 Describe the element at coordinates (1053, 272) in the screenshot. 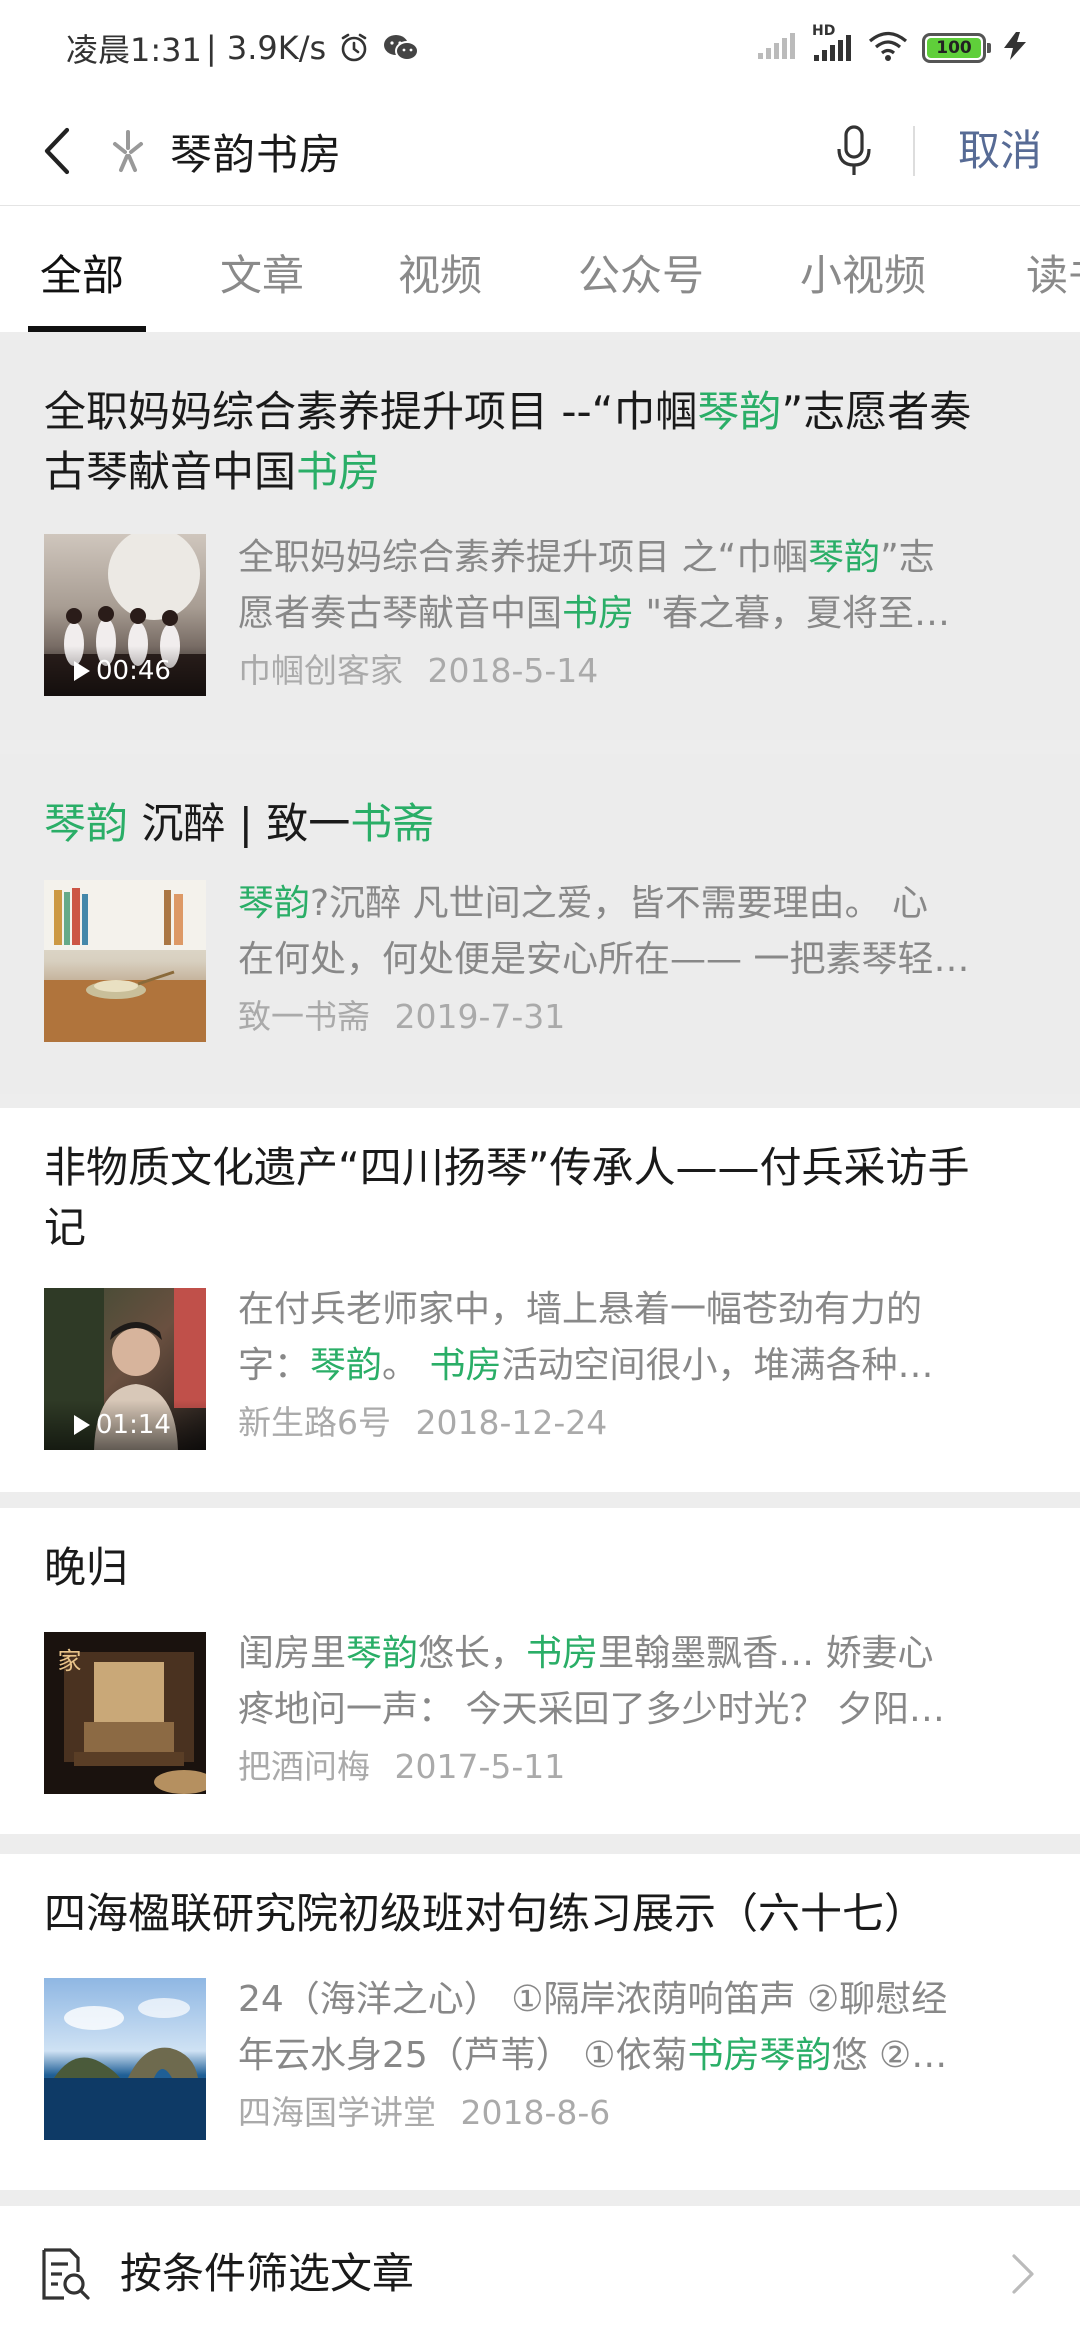

I see `tab-reading: 读书` at that location.